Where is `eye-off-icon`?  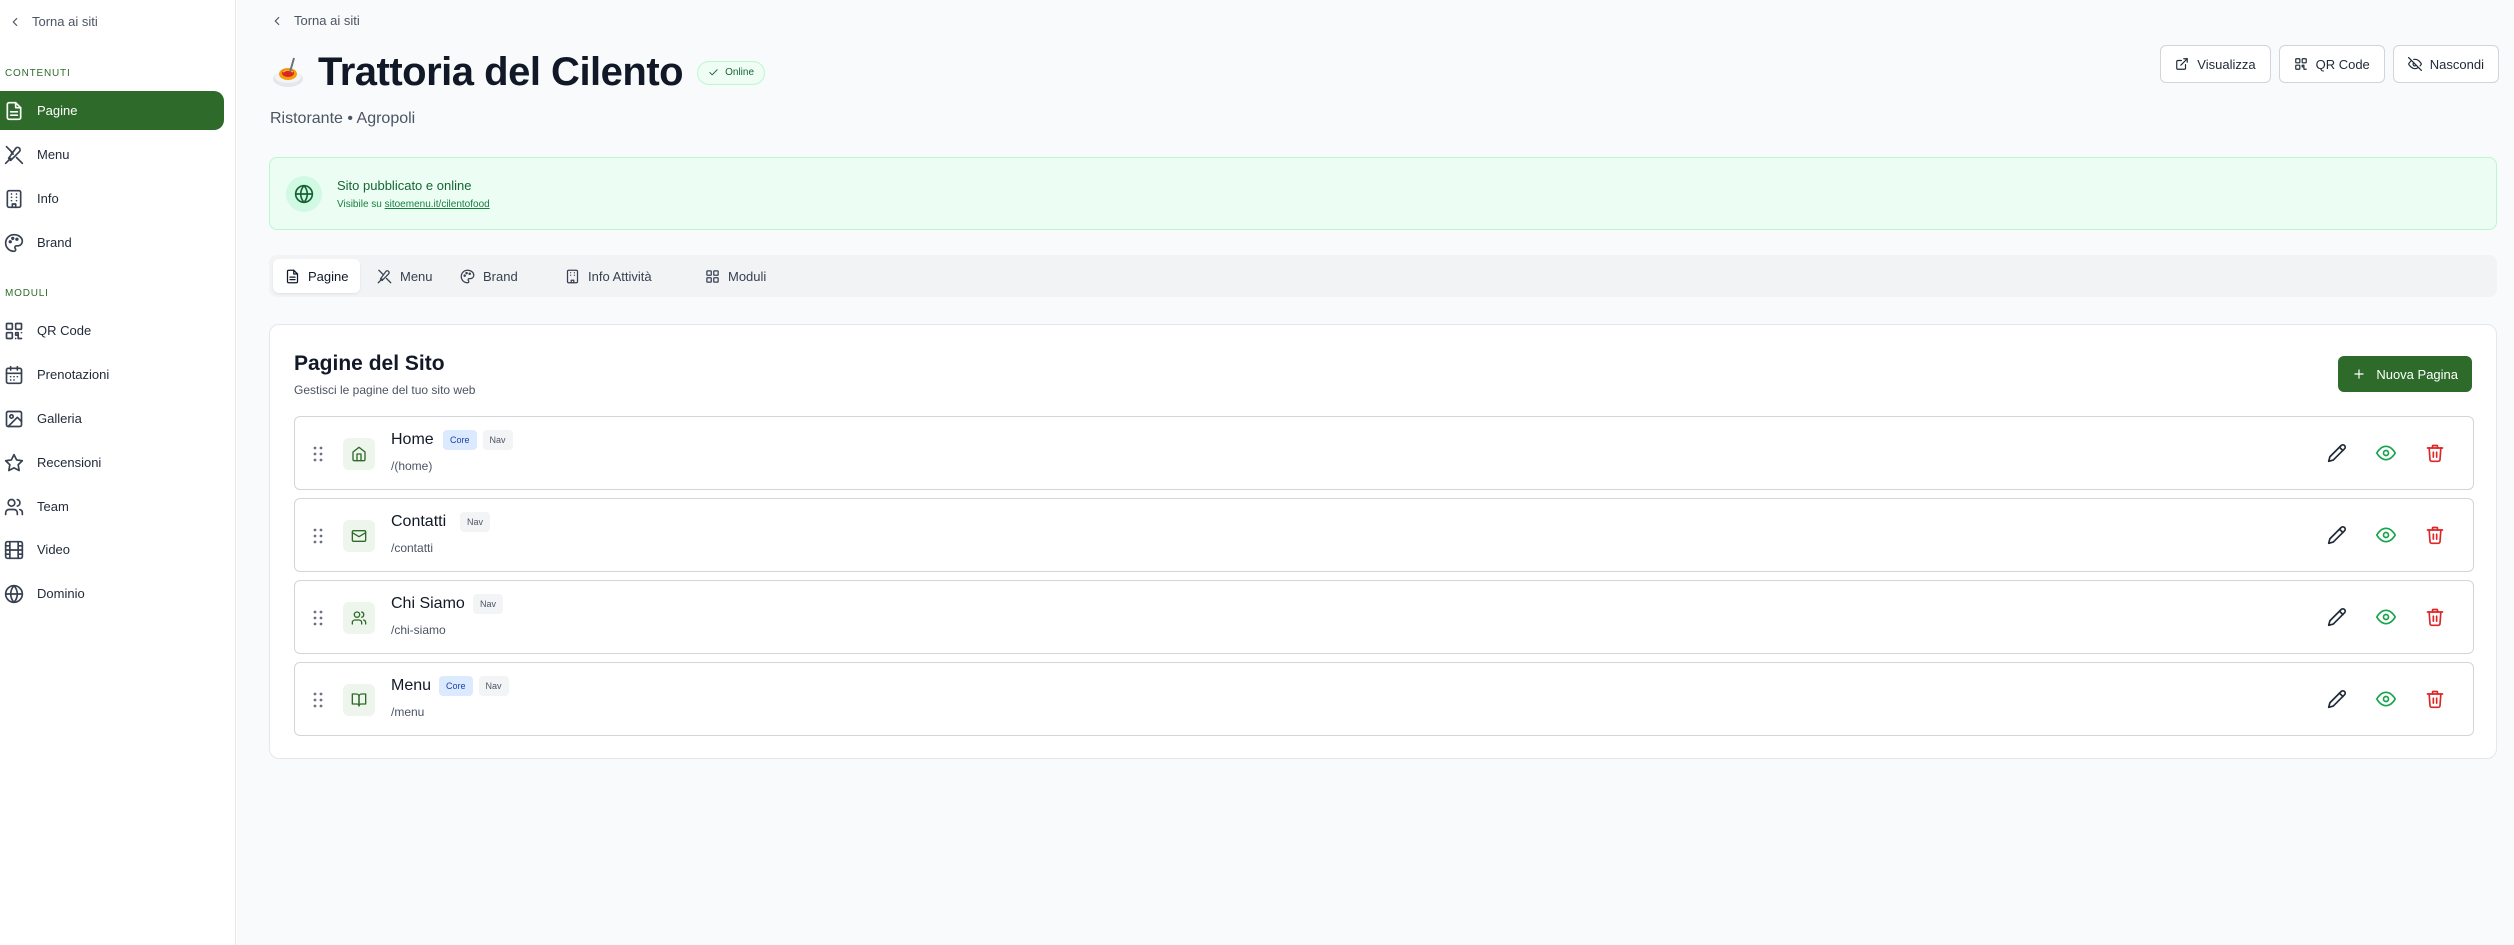
eye-off-icon is located at coordinates (2414, 64).